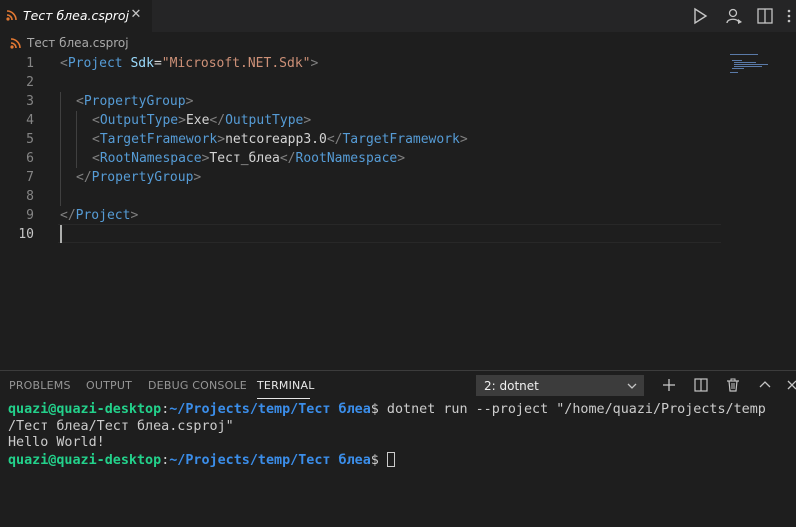 This screenshot has height=527, width=796. I want to click on line-number: 9, so click(30, 215).